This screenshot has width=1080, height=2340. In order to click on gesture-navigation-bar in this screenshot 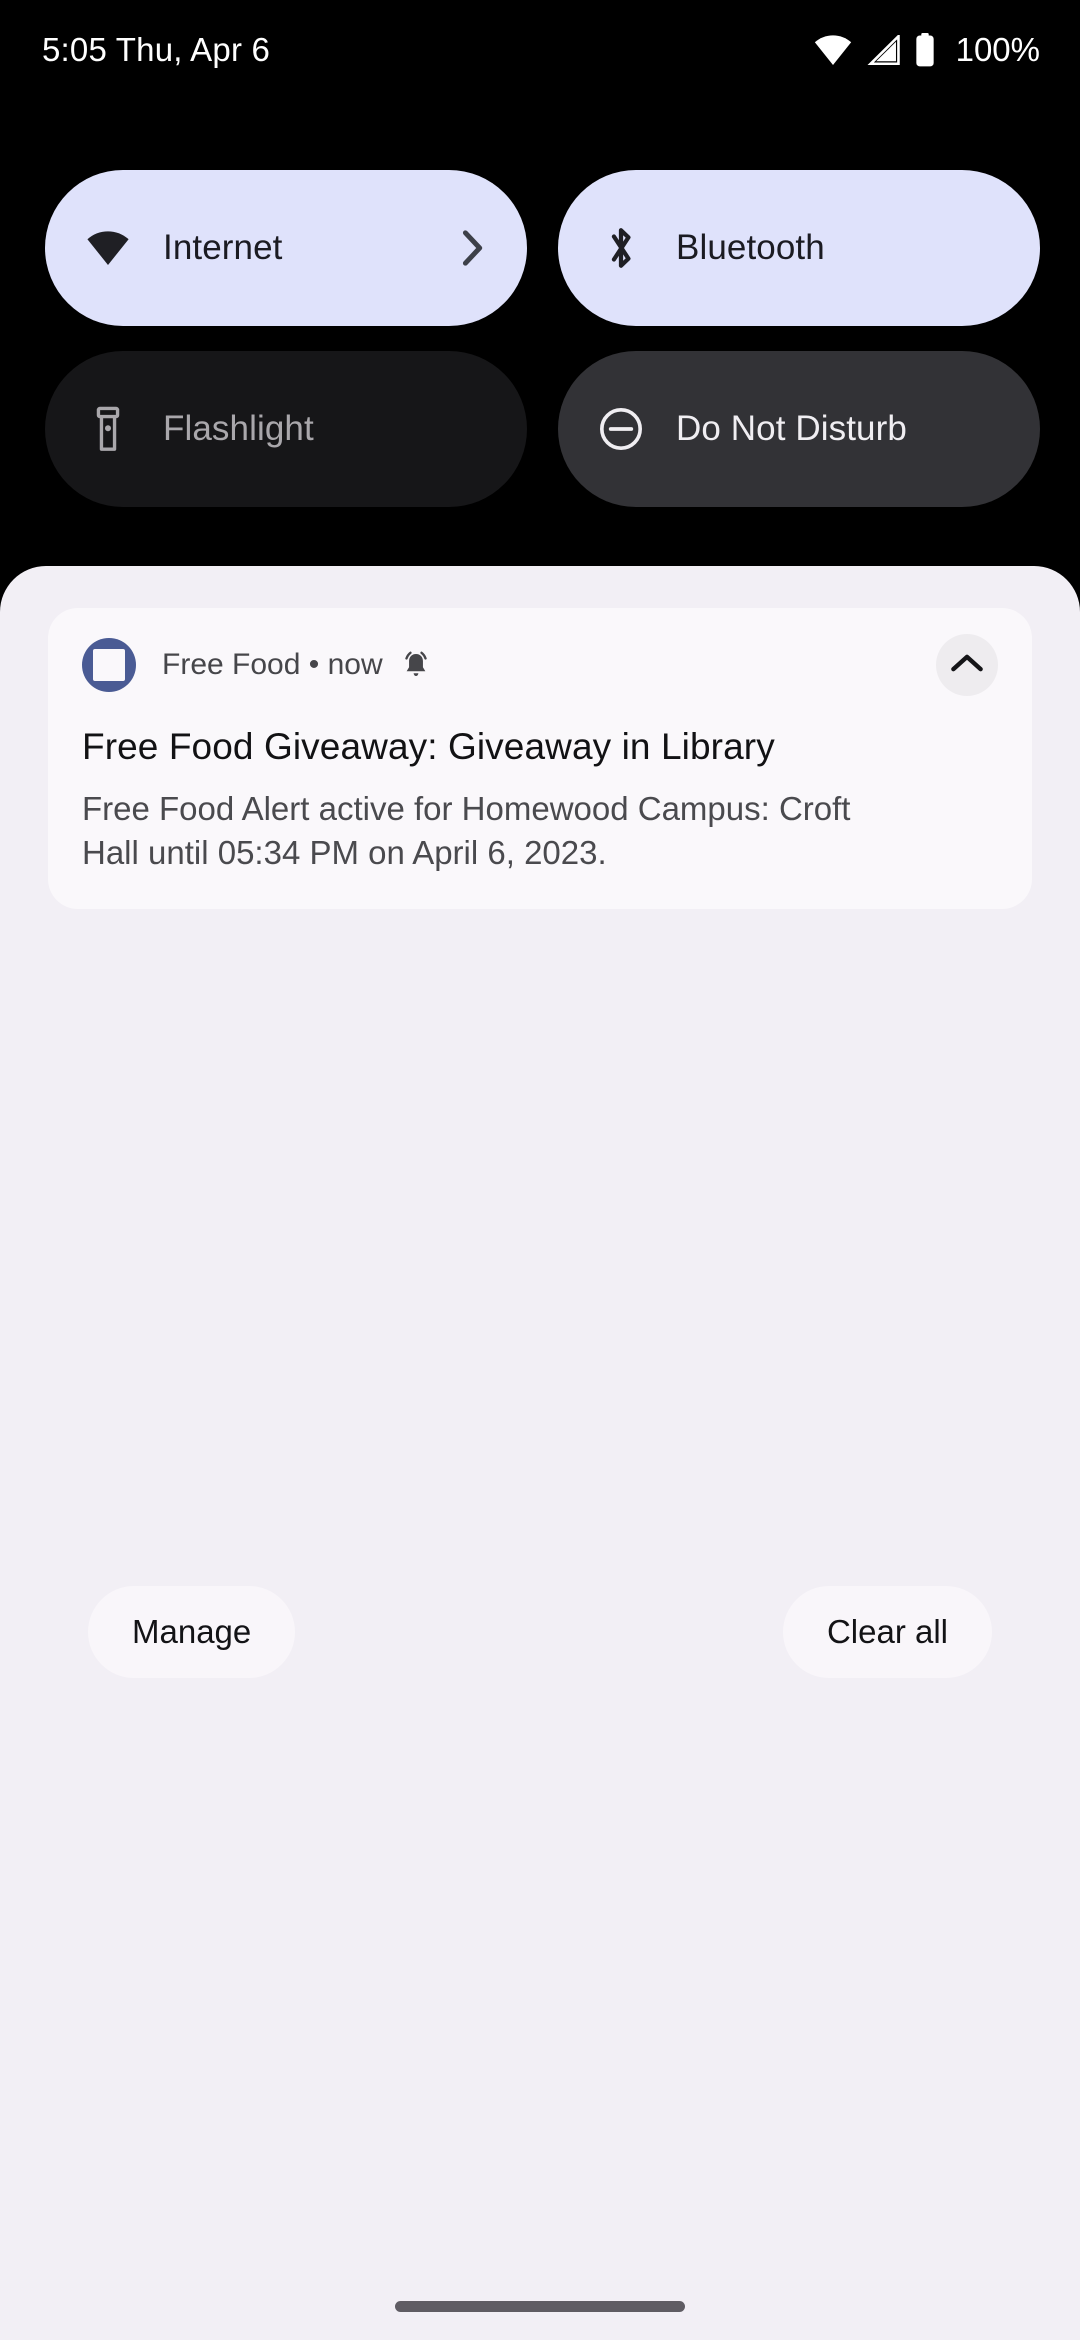, I will do `click(540, 2306)`.